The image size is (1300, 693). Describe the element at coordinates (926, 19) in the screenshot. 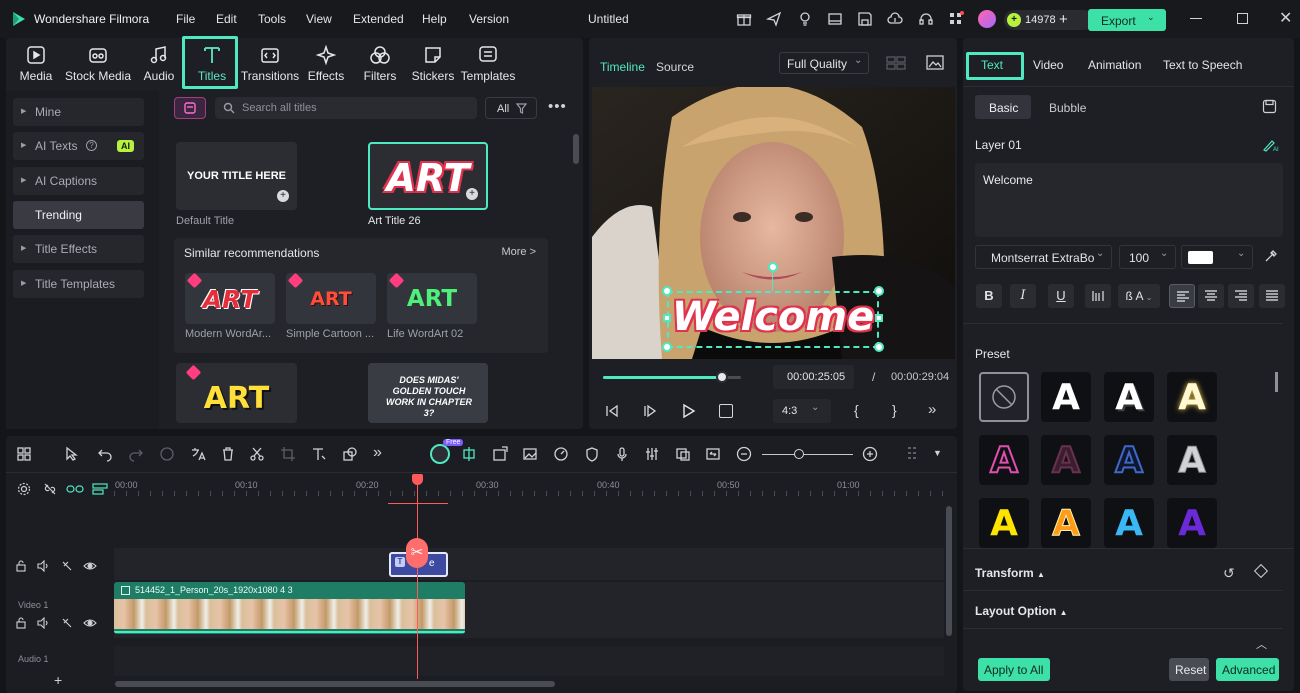

I see `headset-icon` at that location.